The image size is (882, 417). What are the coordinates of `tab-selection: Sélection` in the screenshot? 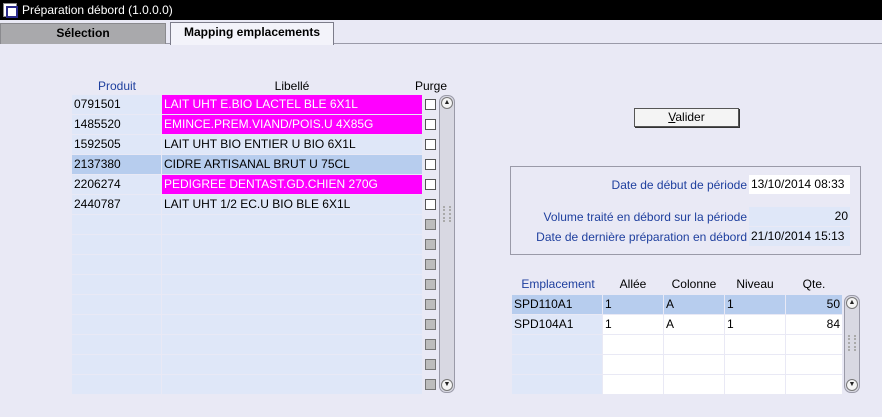 It's located at (83, 33).